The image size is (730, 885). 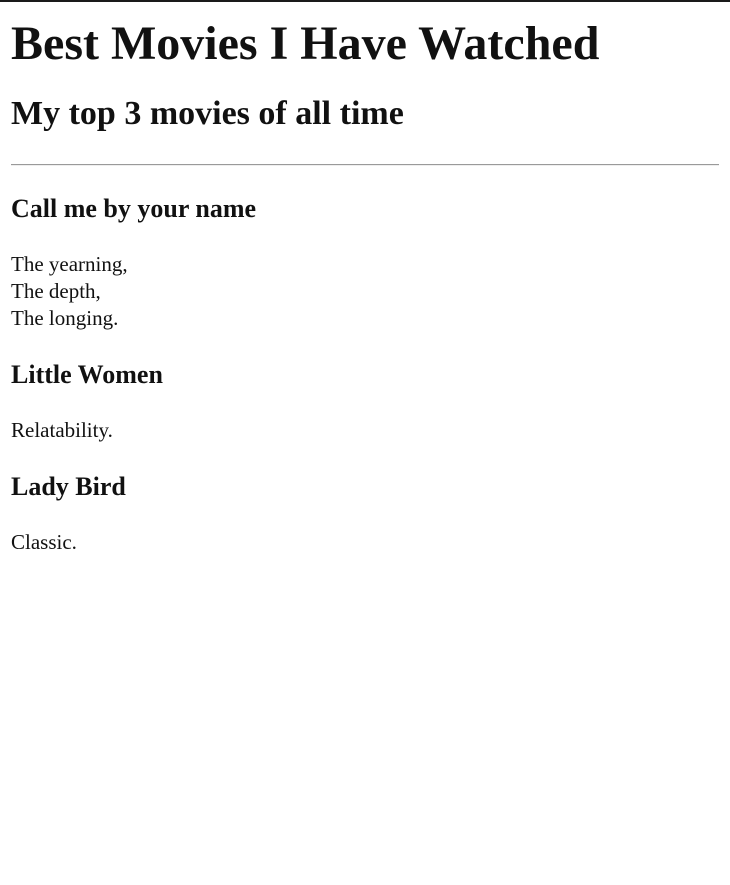 I want to click on movie-title: Little Women, so click(x=87, y=374).